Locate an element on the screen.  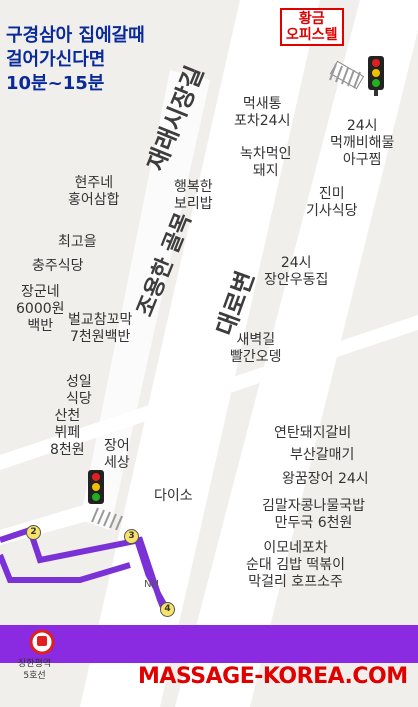
nh-label: NH is located at coordinates (151, 584).